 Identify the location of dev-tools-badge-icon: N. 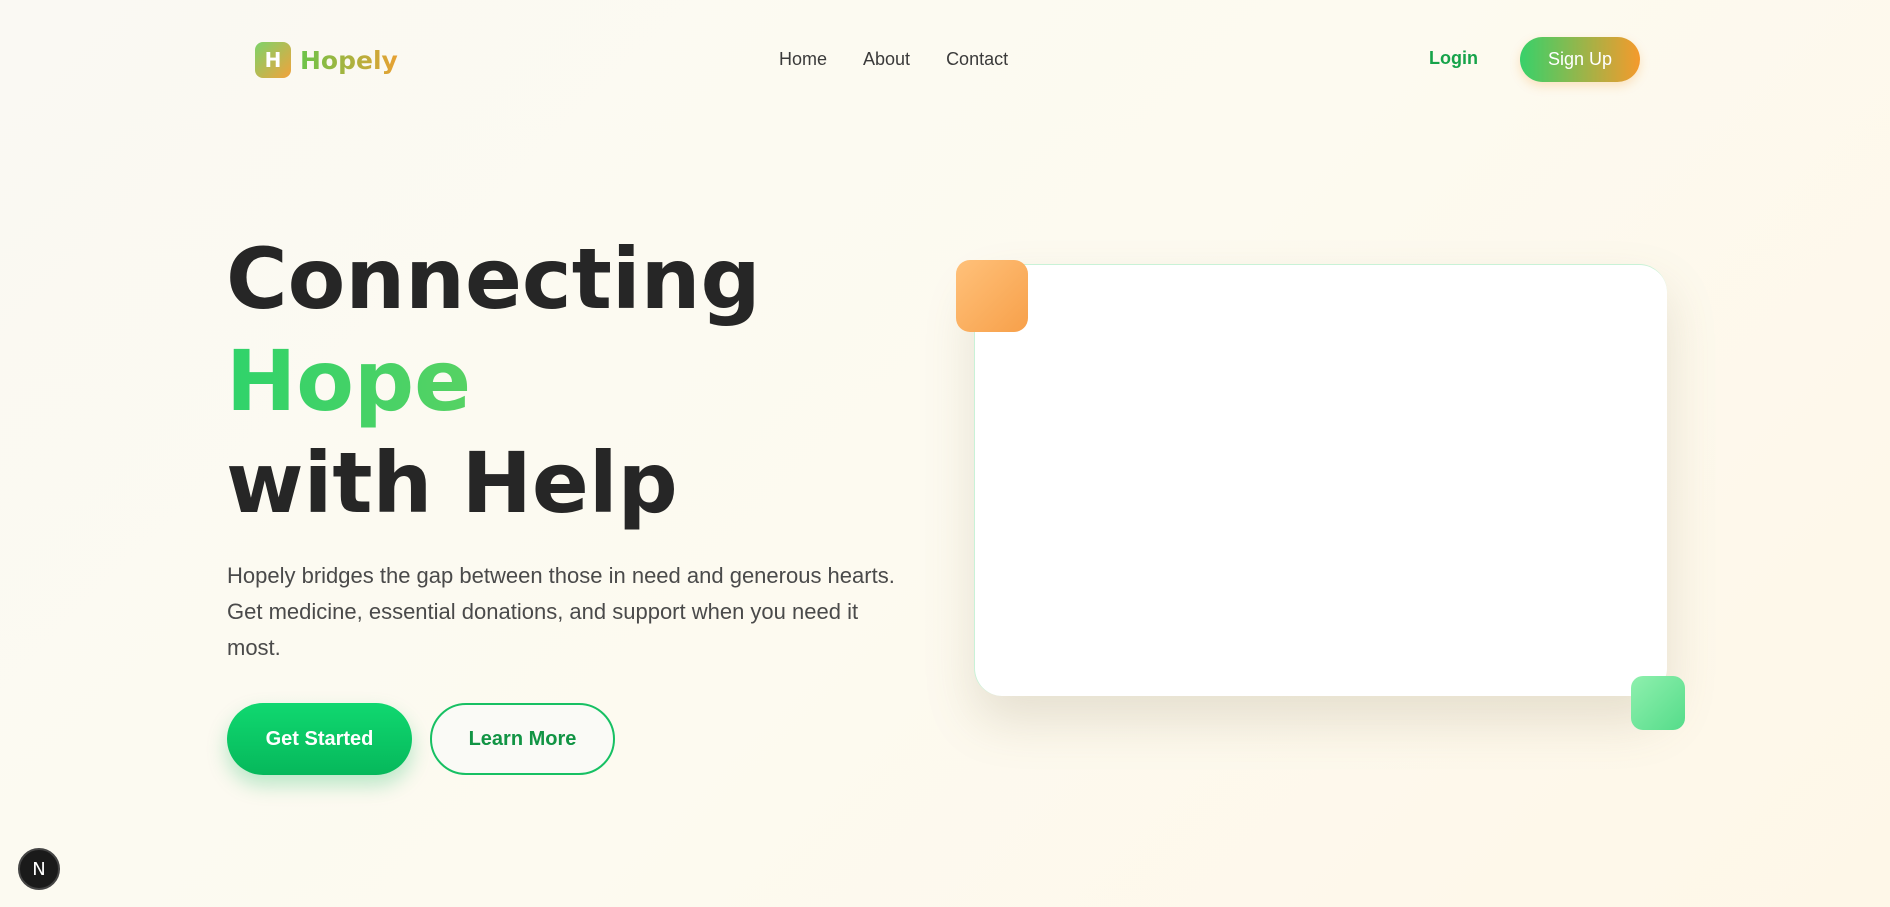
(39, 869).